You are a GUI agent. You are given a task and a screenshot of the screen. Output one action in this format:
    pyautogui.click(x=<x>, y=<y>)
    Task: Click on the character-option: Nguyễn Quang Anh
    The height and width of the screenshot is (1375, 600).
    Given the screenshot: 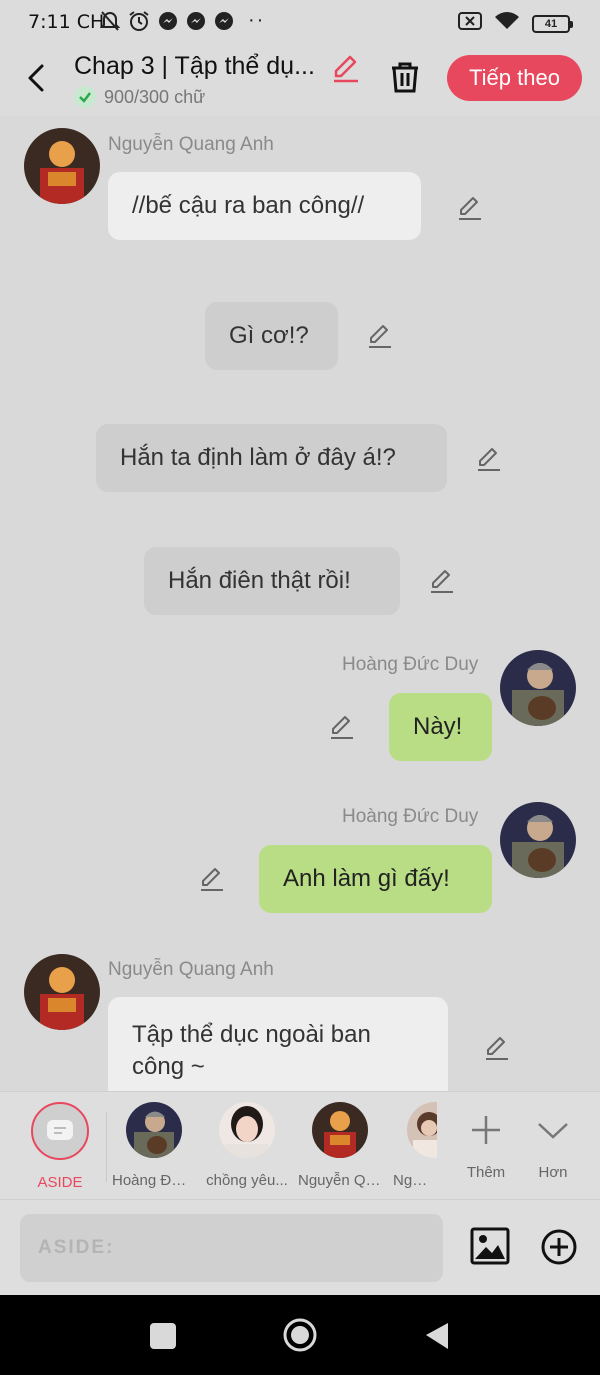 What is the action you would take?
    pyautogui.click(x=340, y=1145)
    